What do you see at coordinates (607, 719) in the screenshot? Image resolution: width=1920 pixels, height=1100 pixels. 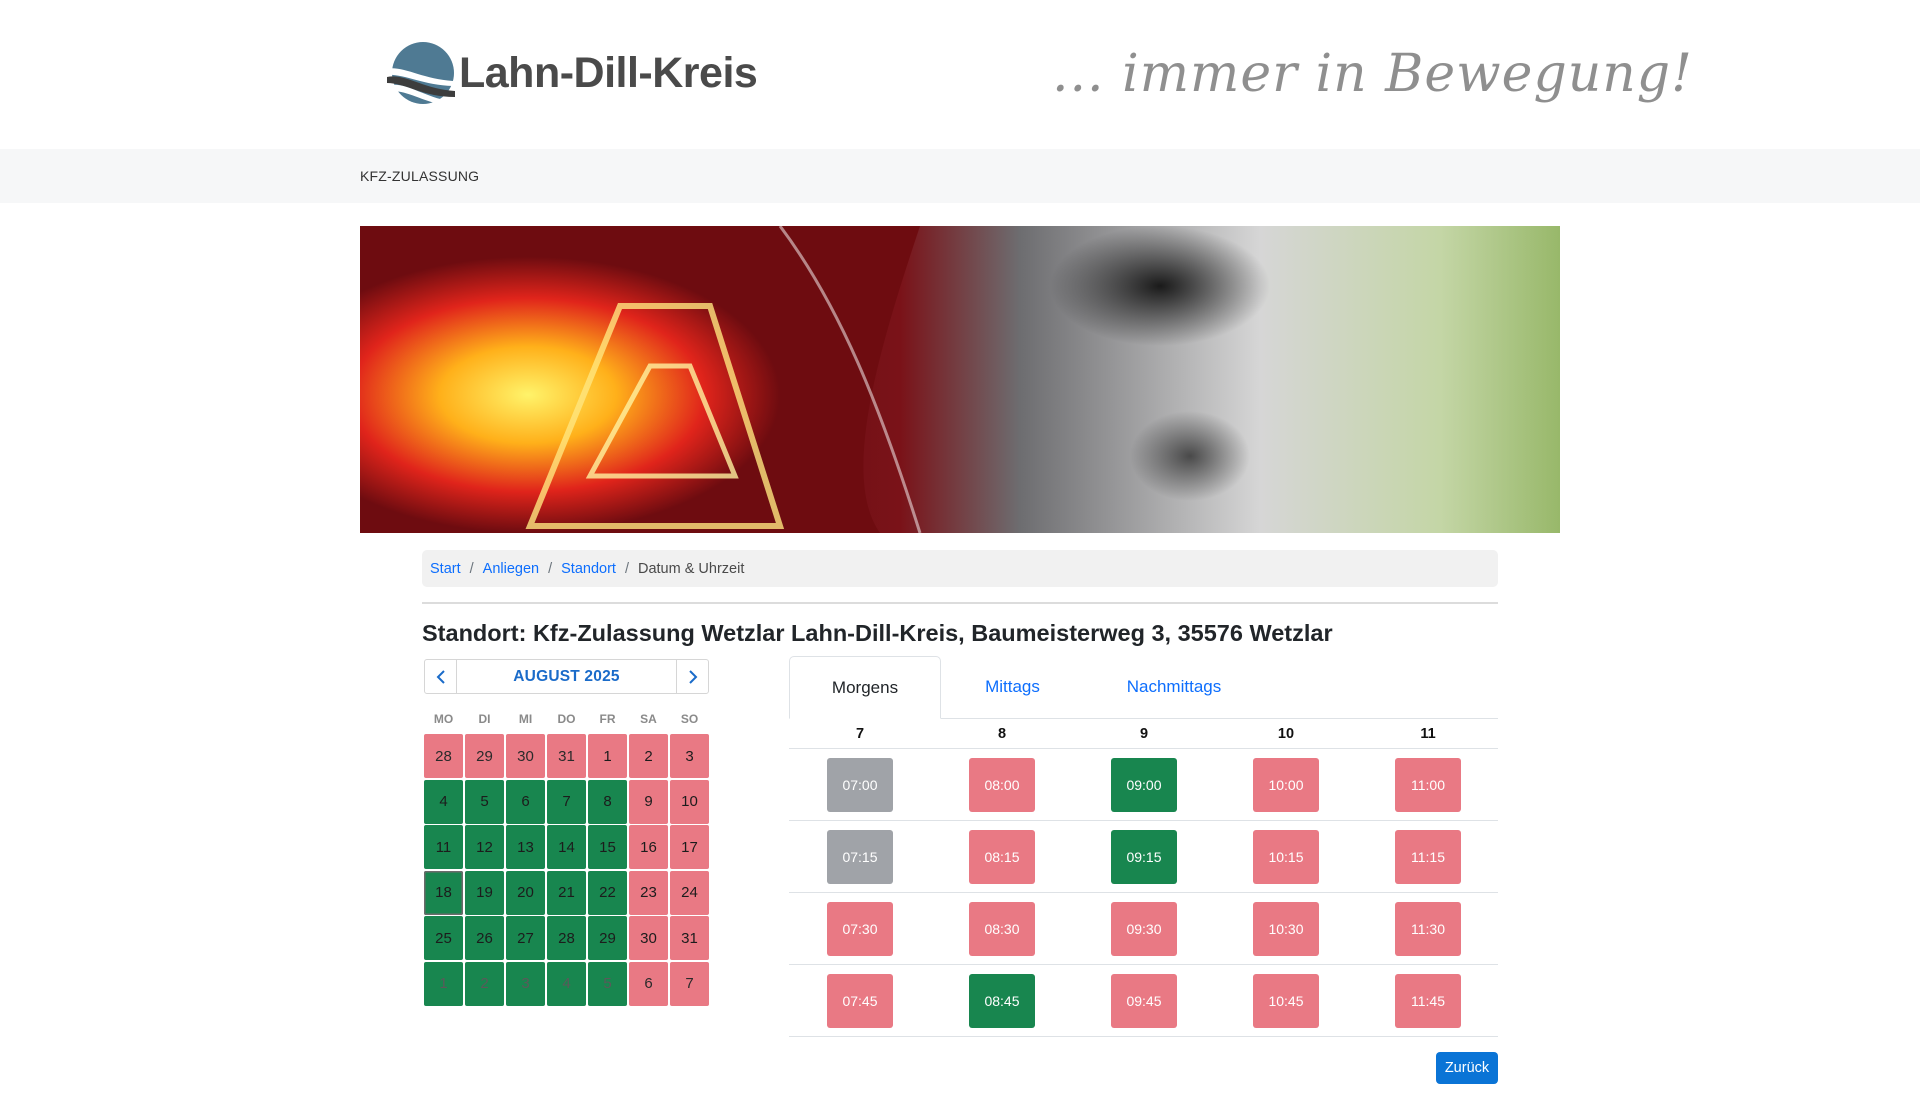 I see `weekday-label: FR` at bounding box center [607, 719].